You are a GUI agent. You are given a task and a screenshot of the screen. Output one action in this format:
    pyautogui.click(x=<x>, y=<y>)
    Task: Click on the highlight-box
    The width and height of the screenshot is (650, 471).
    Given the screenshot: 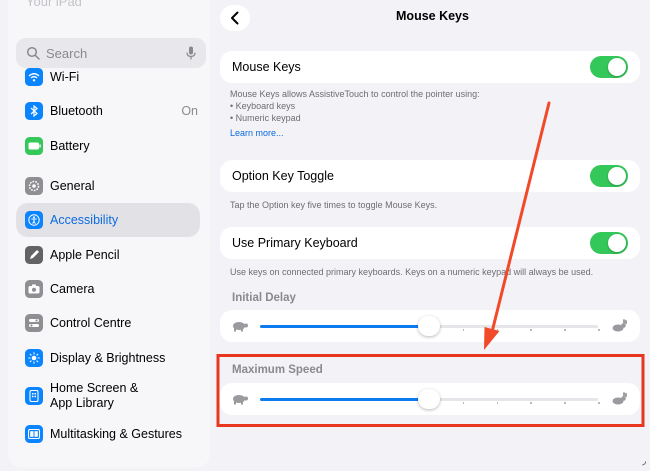 What is the action you would take?
    pyautogui.click(x=430, y=390)
    